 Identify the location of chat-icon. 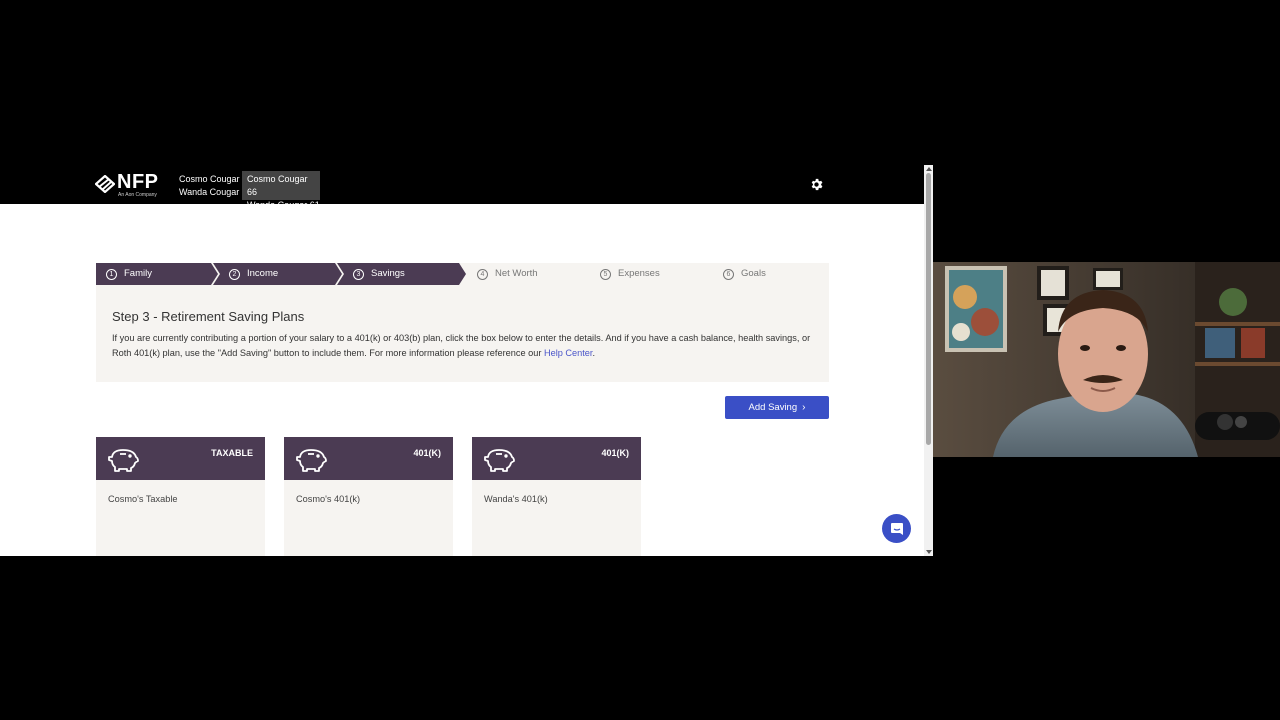
(896, 528).